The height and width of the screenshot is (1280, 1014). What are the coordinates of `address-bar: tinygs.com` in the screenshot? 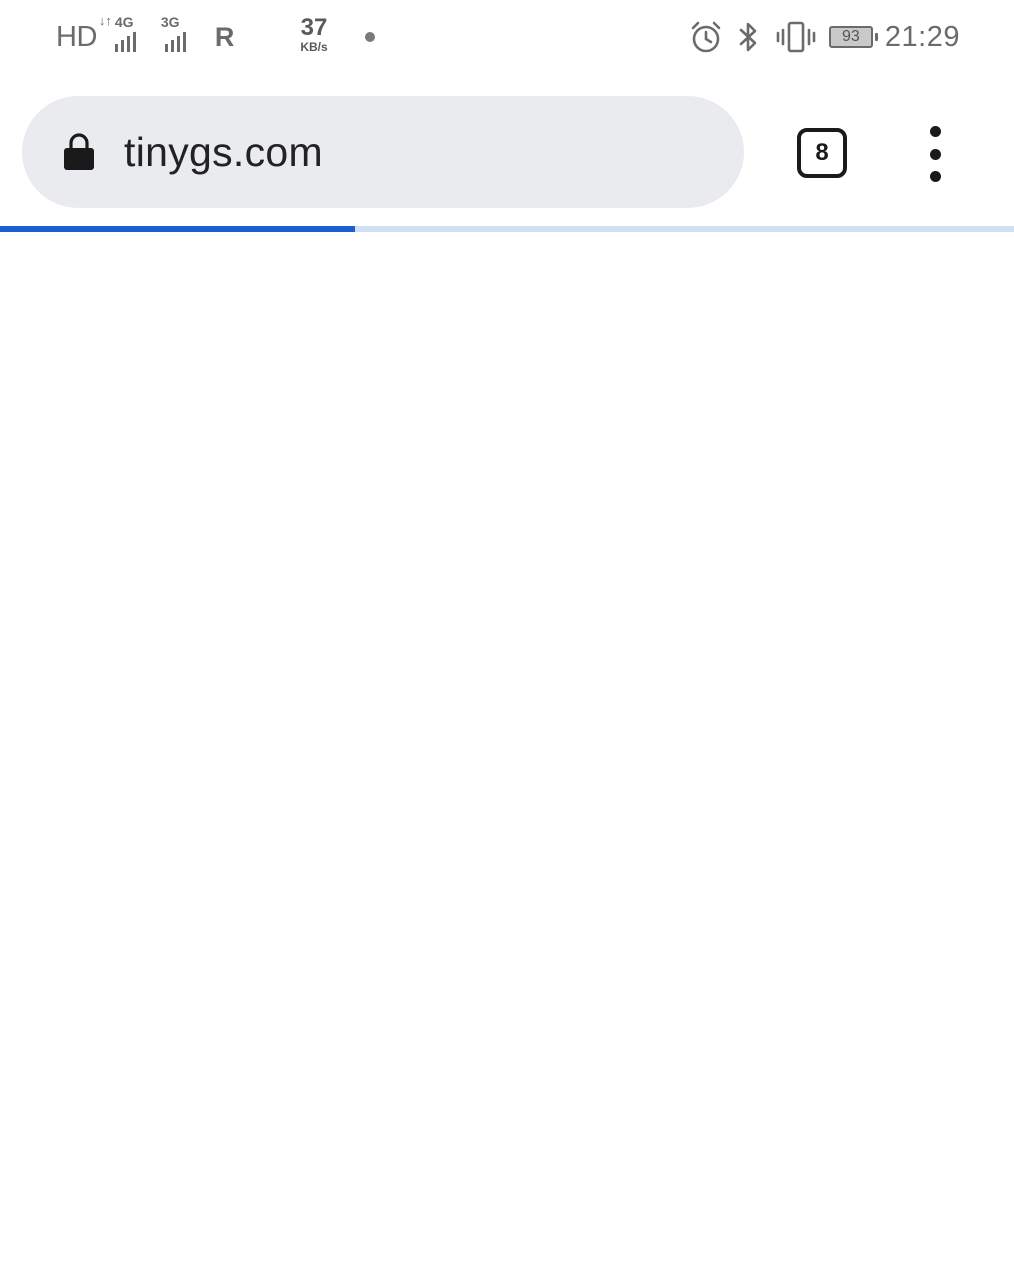 It's located at (383, 152).